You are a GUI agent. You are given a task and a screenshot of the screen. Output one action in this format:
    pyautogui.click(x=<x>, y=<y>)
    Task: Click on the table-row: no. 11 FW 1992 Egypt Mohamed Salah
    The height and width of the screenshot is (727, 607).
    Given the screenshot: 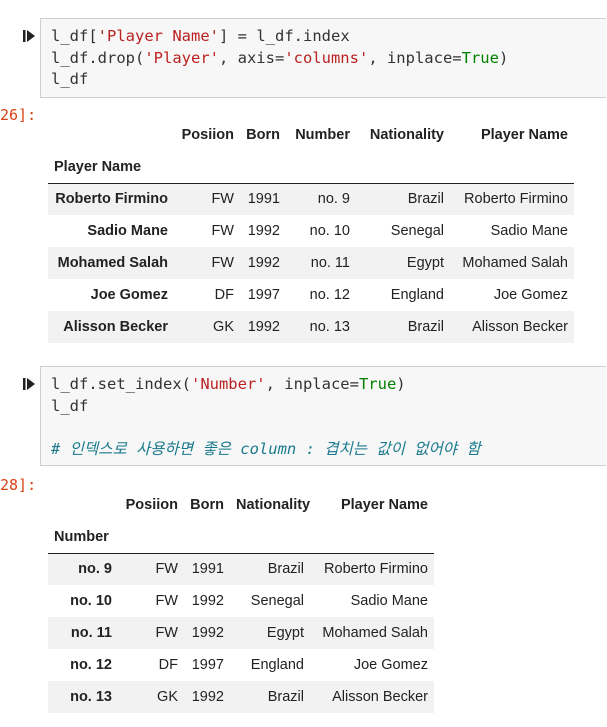 What is the action you would take?
    pyautogui.click(x=241, y=633)
    